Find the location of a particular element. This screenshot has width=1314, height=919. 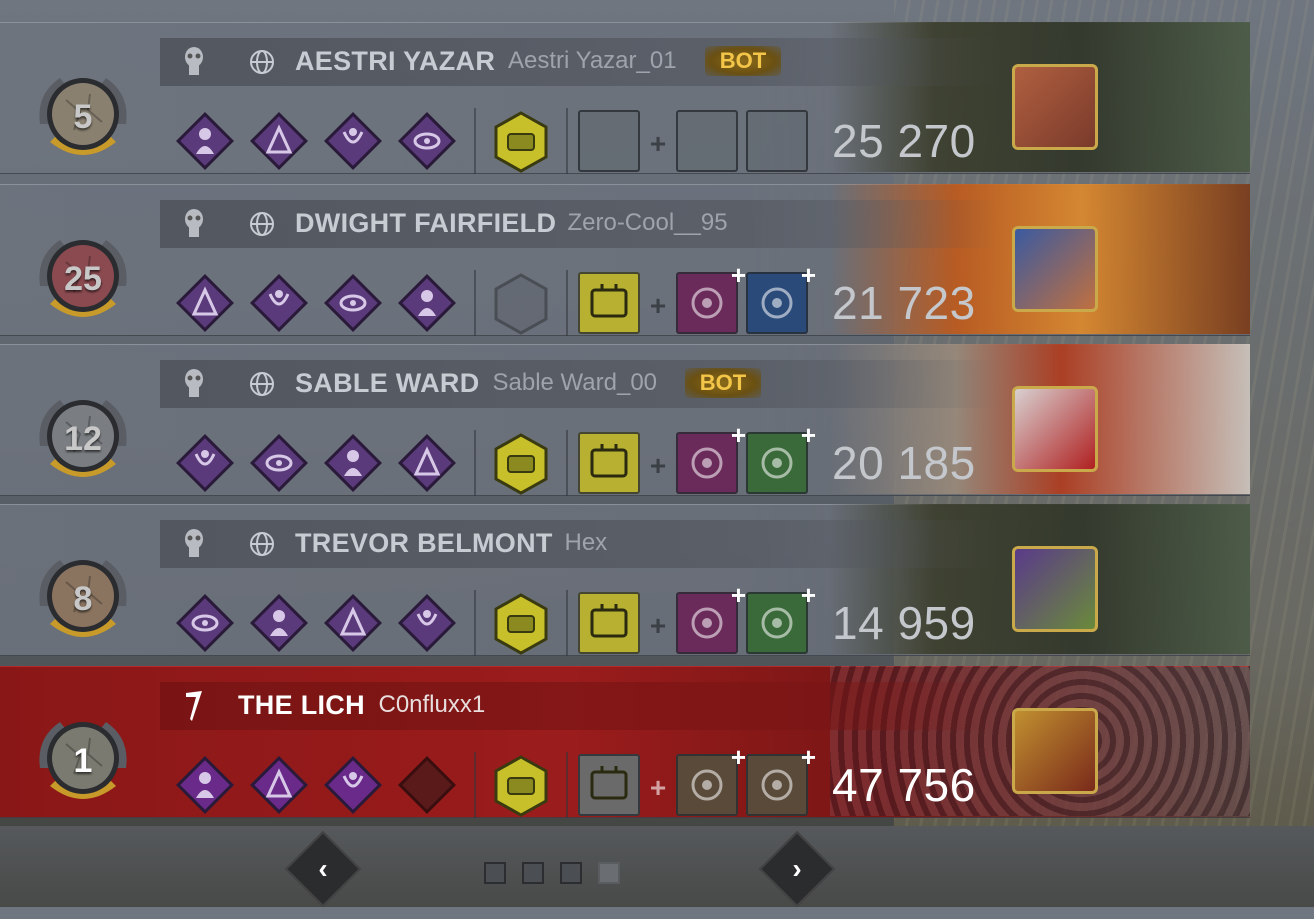

character-name: AESTRI YAZAR is located at coordinates (395, 61).